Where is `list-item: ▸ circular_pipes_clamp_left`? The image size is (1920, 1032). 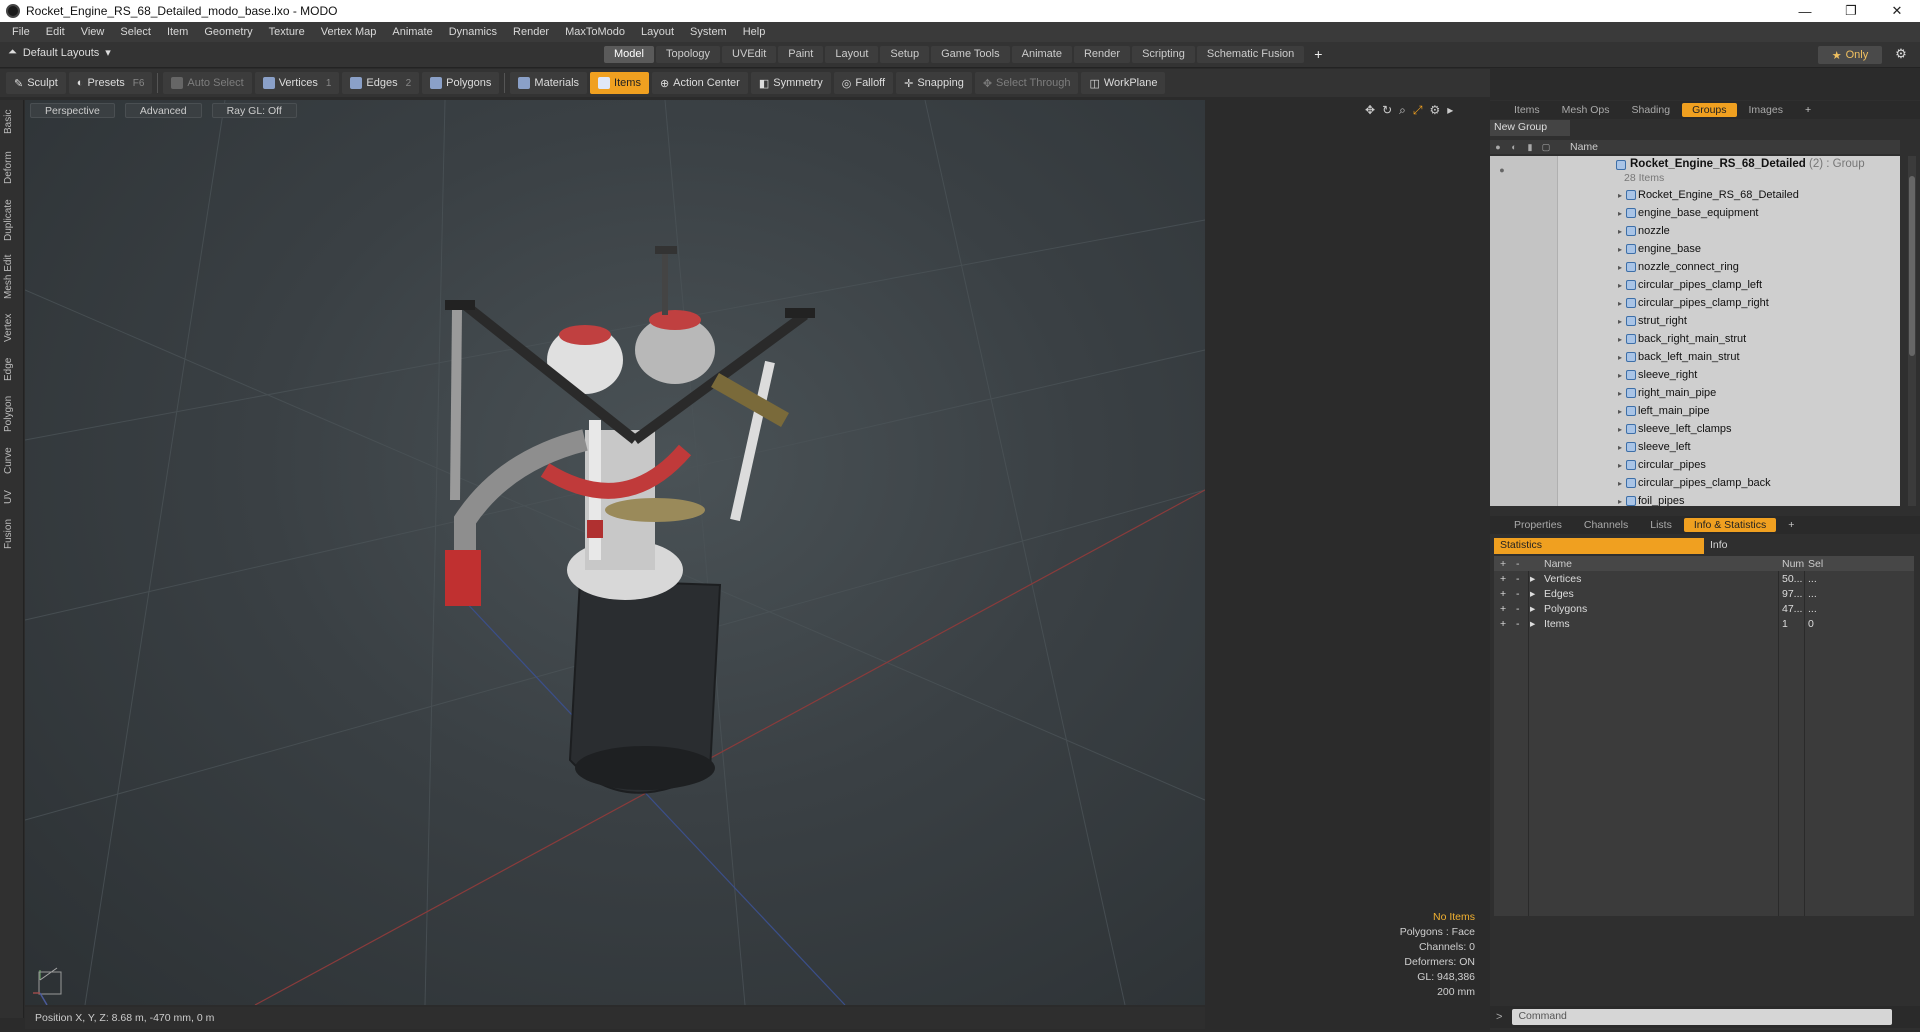 list-item: ▸ circular_pipes_clamp_left is located at coordinates (1695, 285).